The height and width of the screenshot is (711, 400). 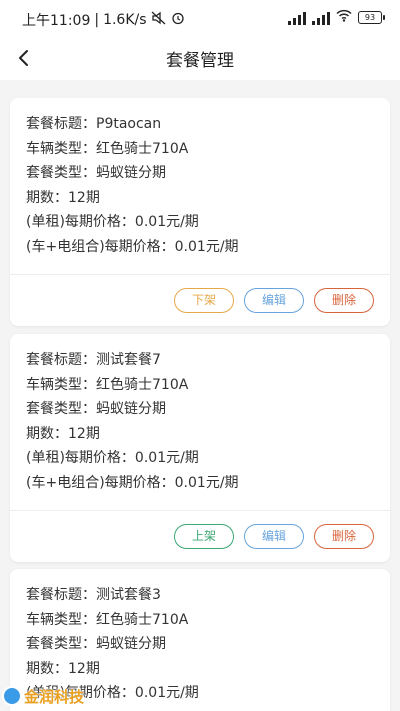 What do you see at coordinates (178, 20) in the screenshot?
I see `alarm-icon` at bounding box center [178, 20].